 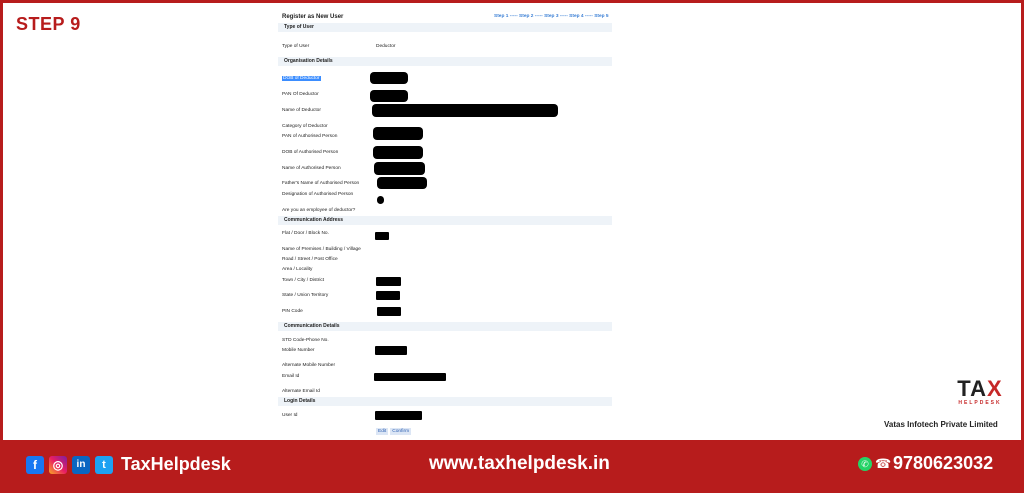 What do you see at coordinates (176, 464) in the screenshot?
I see `footer-brand: TaxHelpdesk` at bounding box center [176, 464].